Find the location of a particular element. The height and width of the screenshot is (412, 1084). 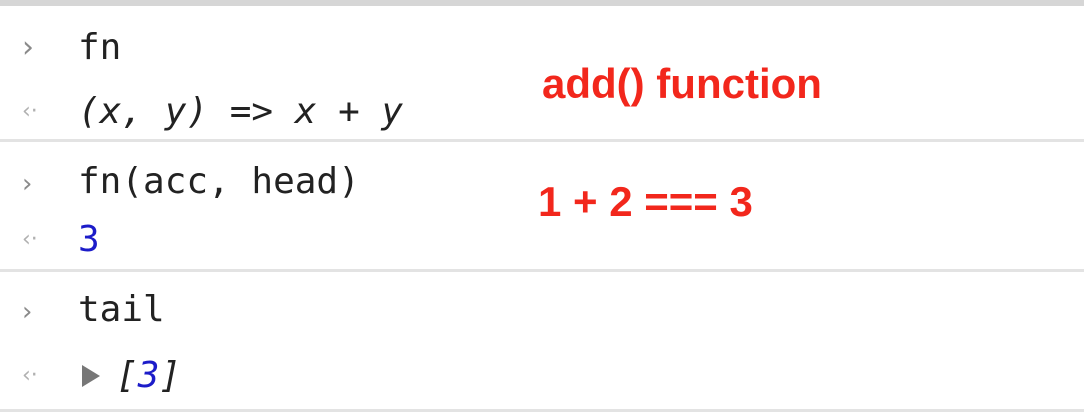

console-output-array: [3] is located at coordinates (148, 376).